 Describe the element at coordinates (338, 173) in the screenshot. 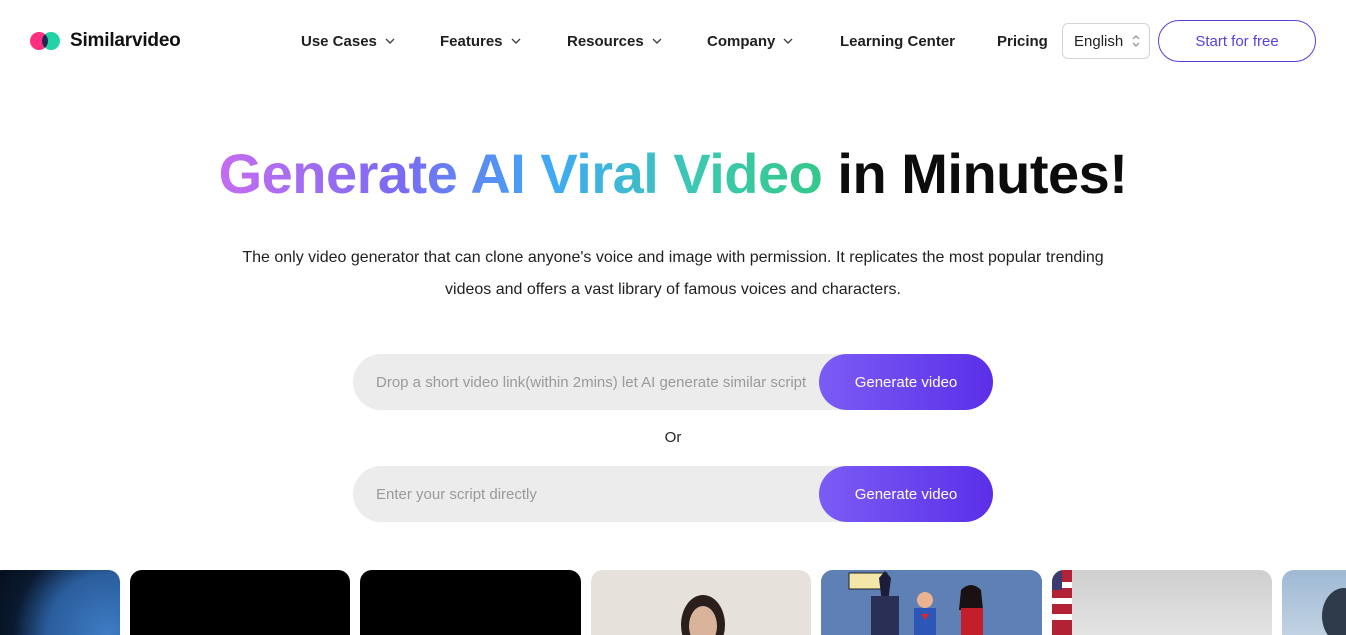

I see `hero-title-word-generate: Generate` at that location.